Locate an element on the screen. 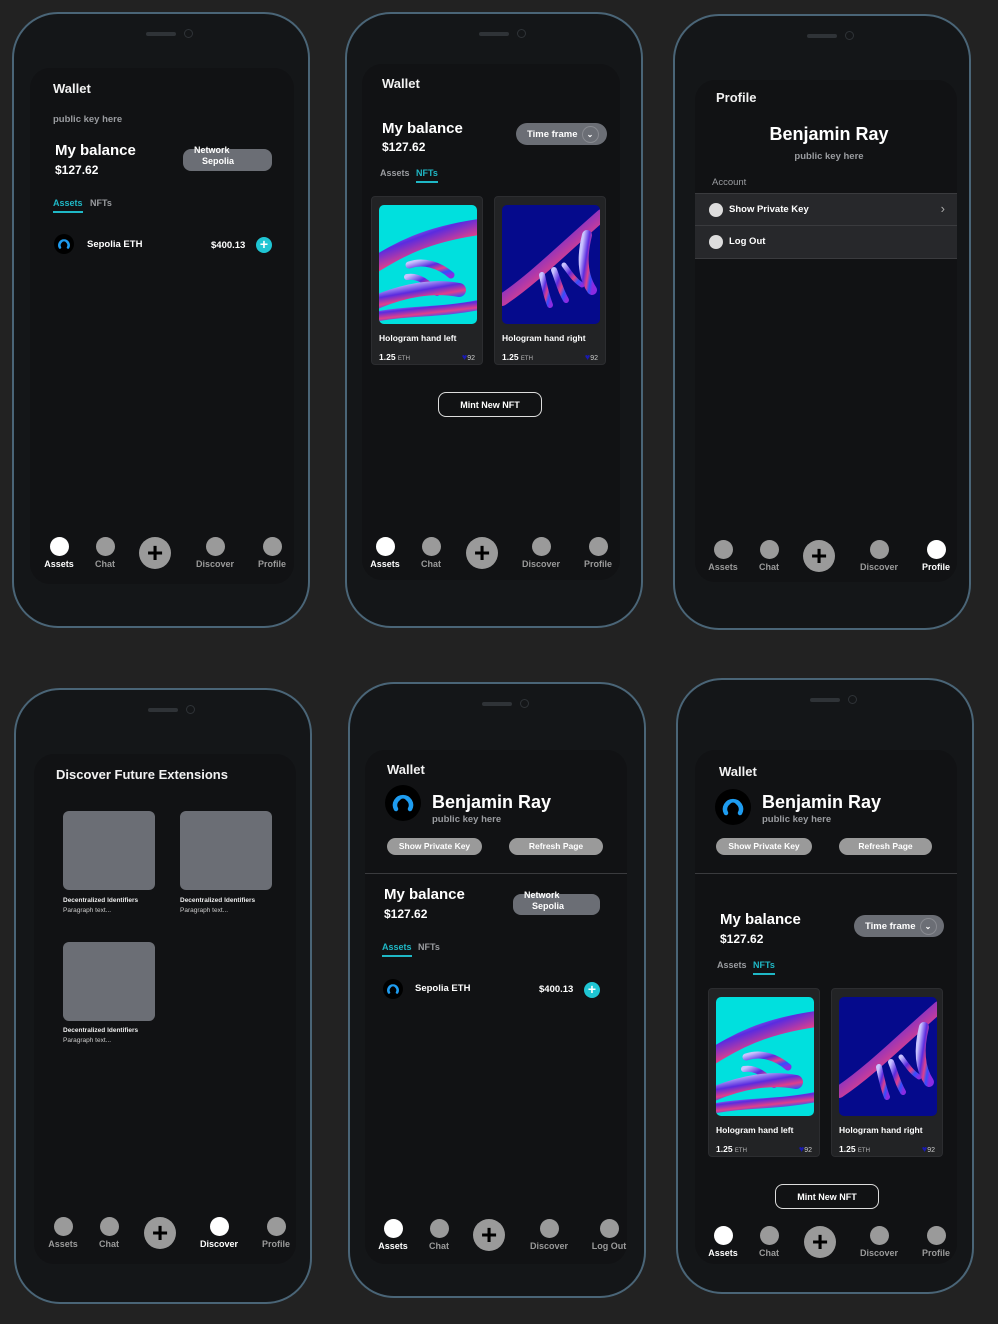  nav-log-out: Log Out is located at coordinates (609, 1235).